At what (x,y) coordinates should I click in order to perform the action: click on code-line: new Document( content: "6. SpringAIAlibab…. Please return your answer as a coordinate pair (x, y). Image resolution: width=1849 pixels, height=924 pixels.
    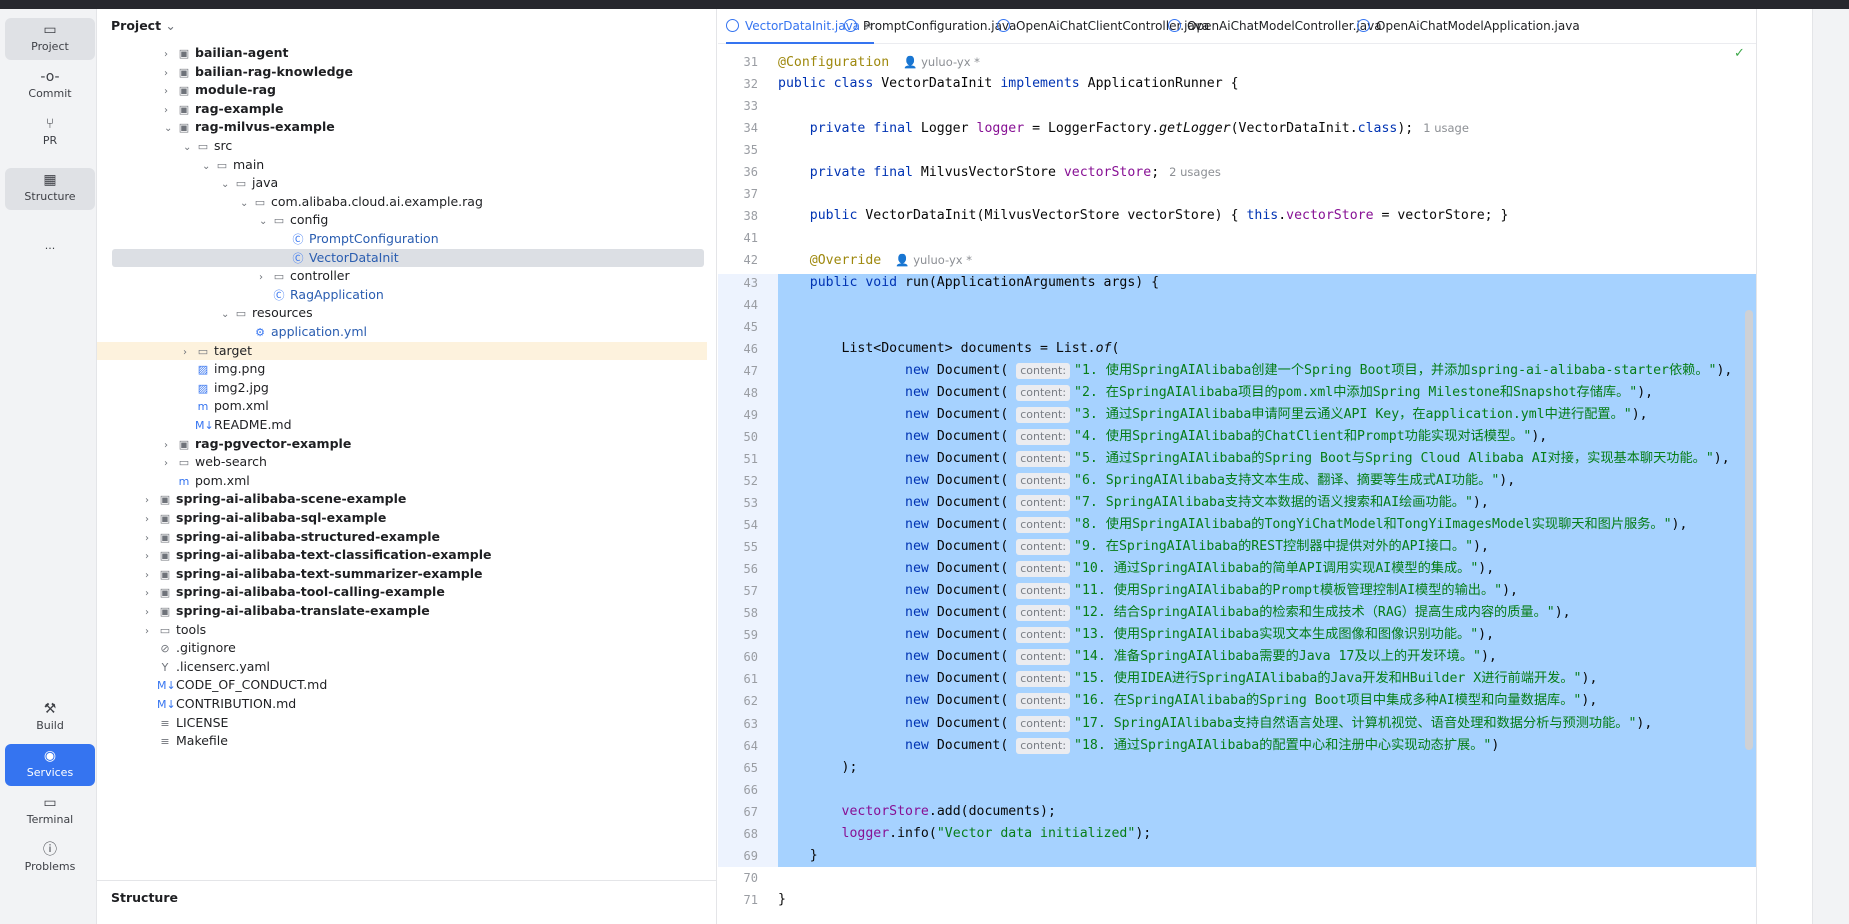
    Looking at the image, I should click on (1146, 481).